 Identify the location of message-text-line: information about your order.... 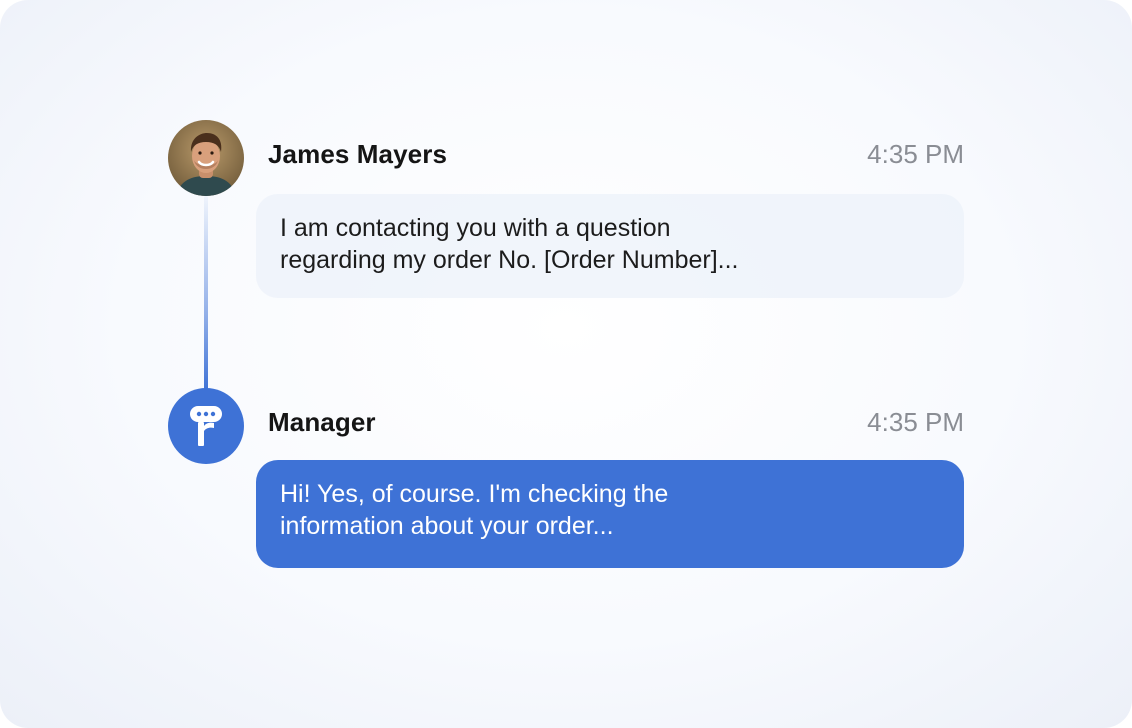
(447, 526).